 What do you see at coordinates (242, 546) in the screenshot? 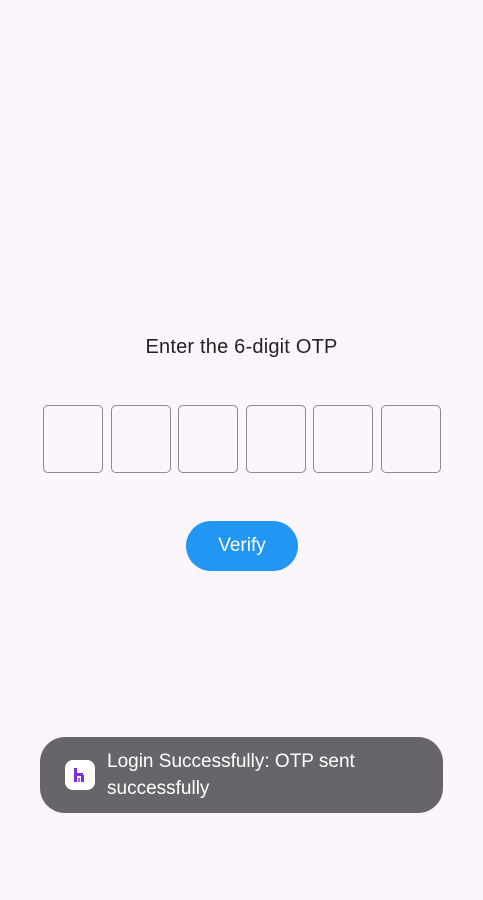
I see `verify-button: Verify` at bounding box center [242, 546].